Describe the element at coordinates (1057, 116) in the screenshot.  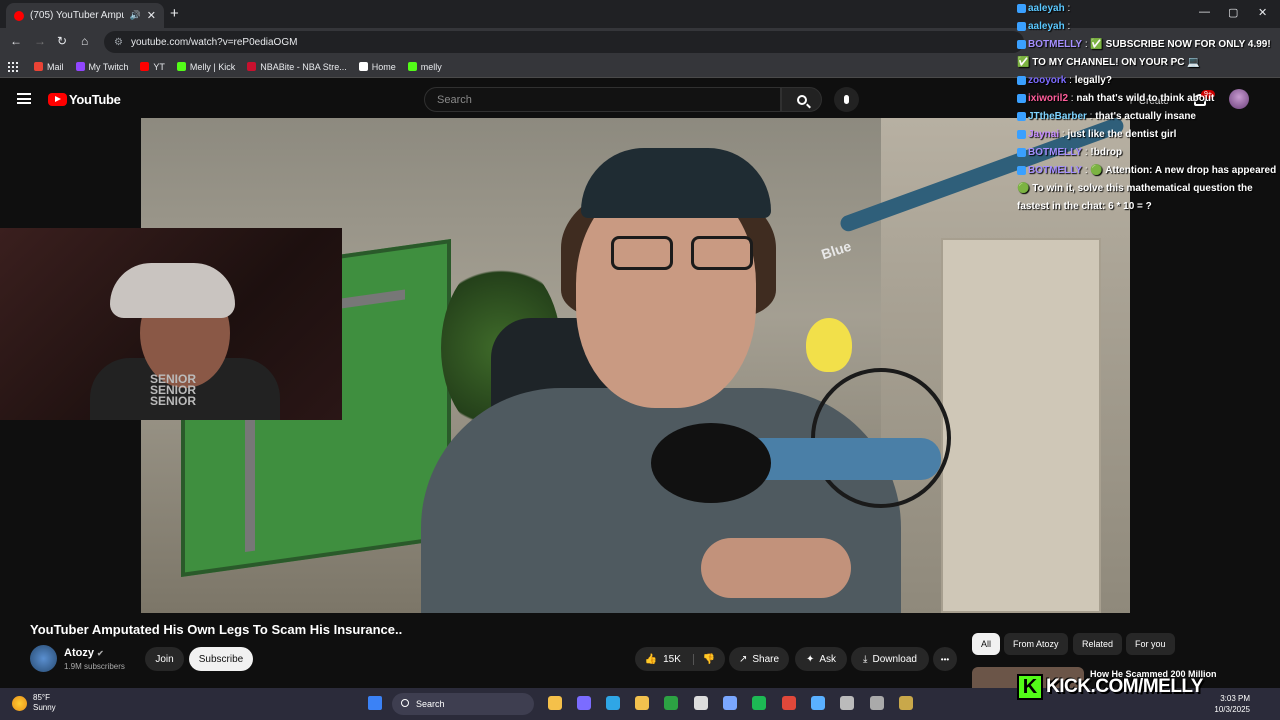
I see `chat-username: JTtheBarber` at that location.